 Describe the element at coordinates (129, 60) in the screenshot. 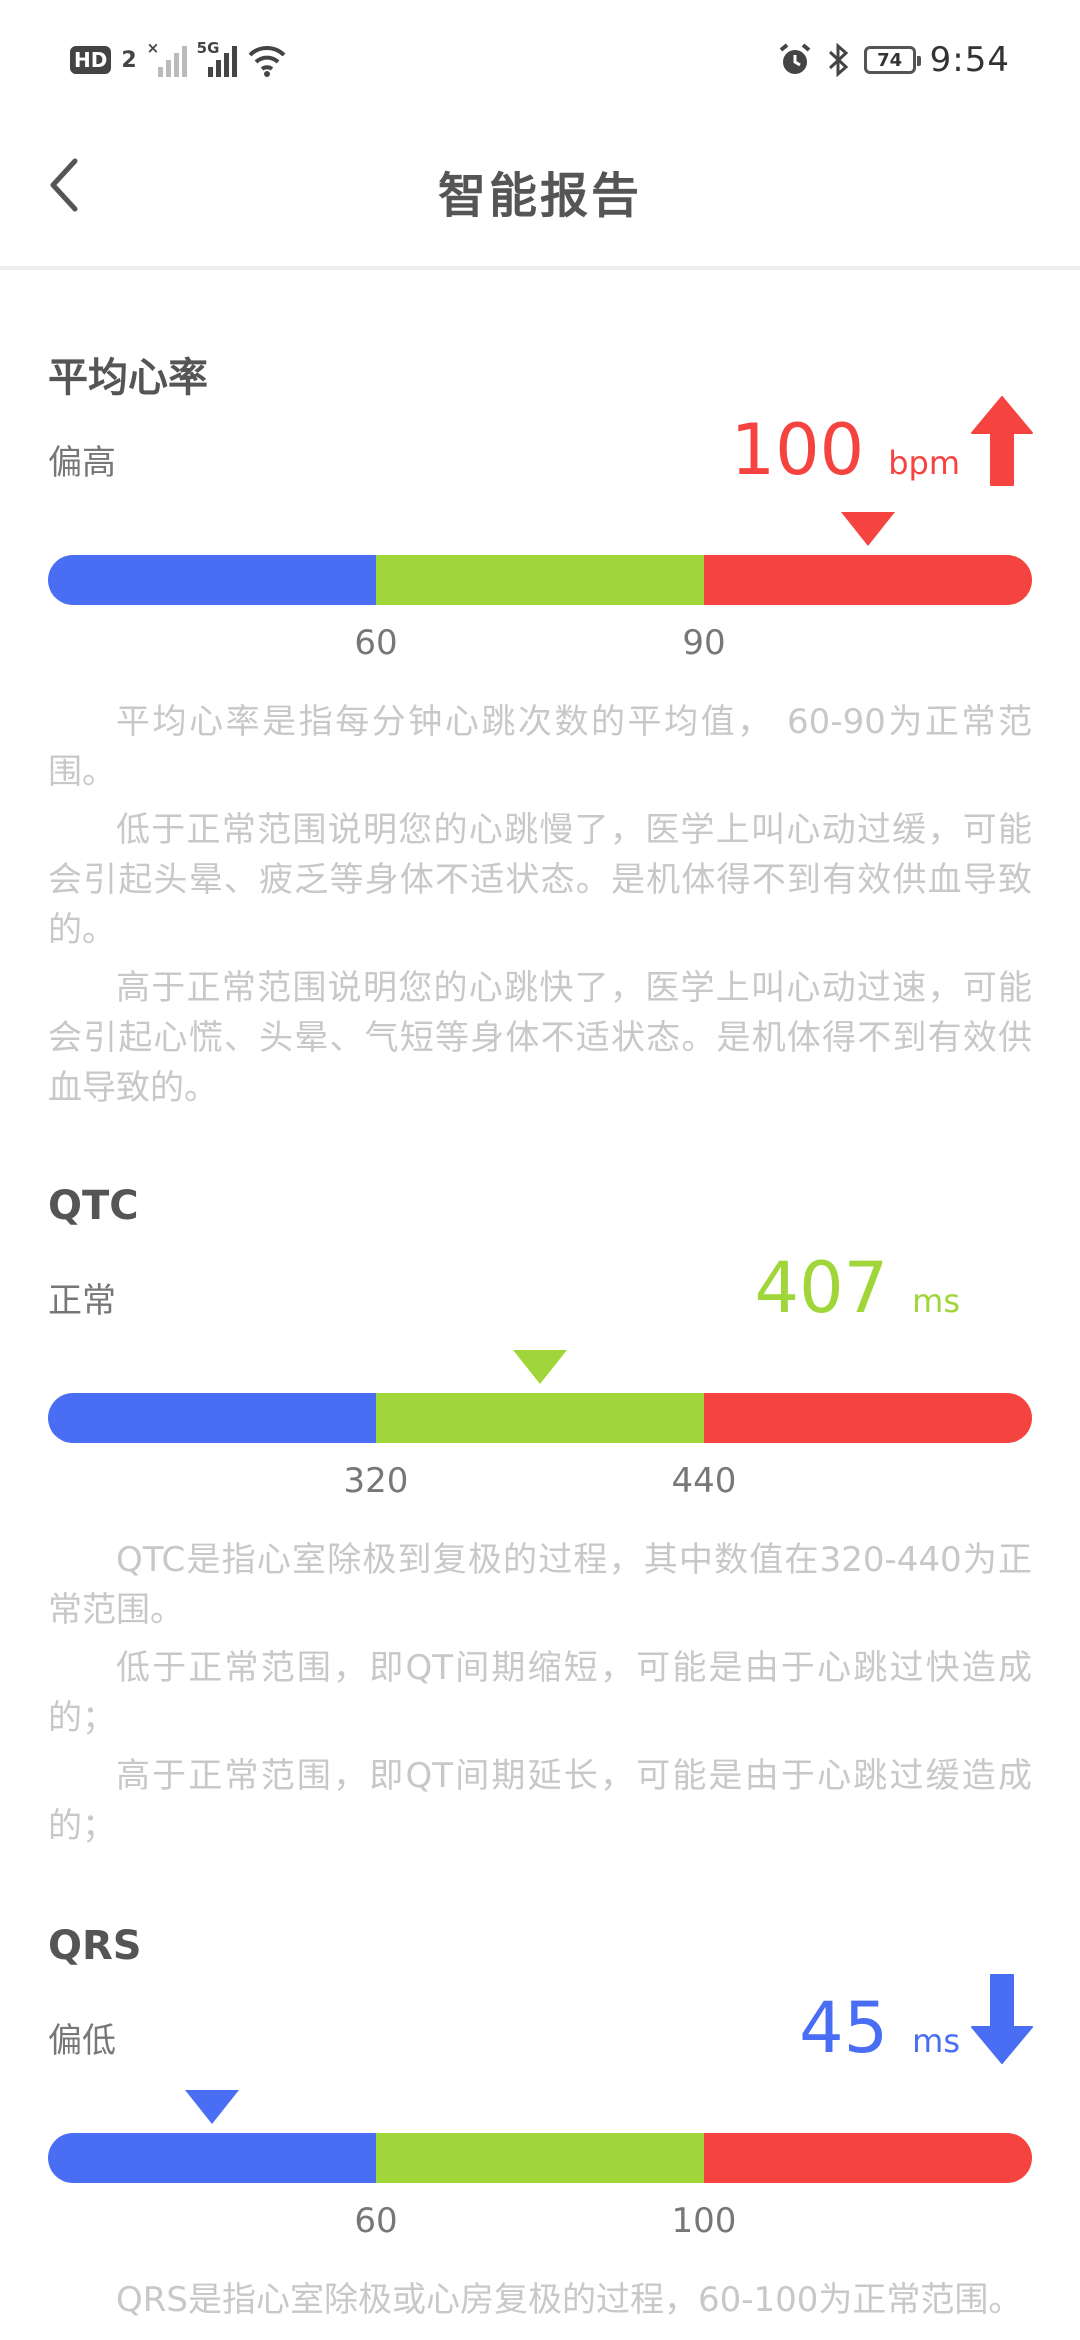

I see `sim-number: 2` at that location.